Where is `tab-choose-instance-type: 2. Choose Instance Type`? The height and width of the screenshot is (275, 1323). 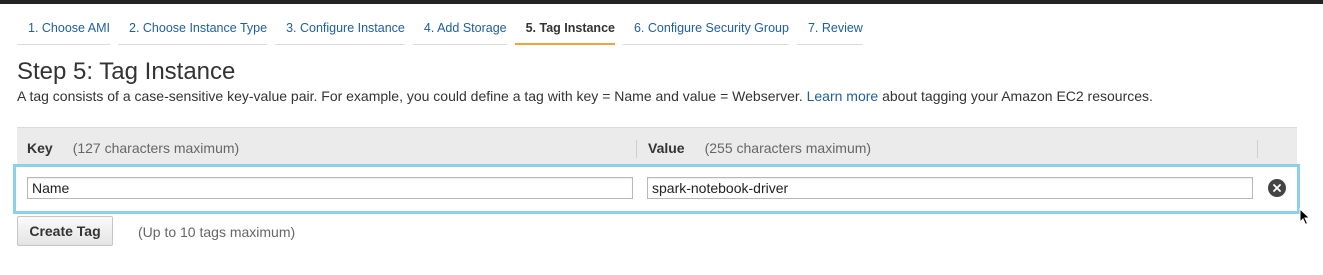 tab-choose-instance-type: 2. Choose Instance Type is located at coordinates (193, 29).